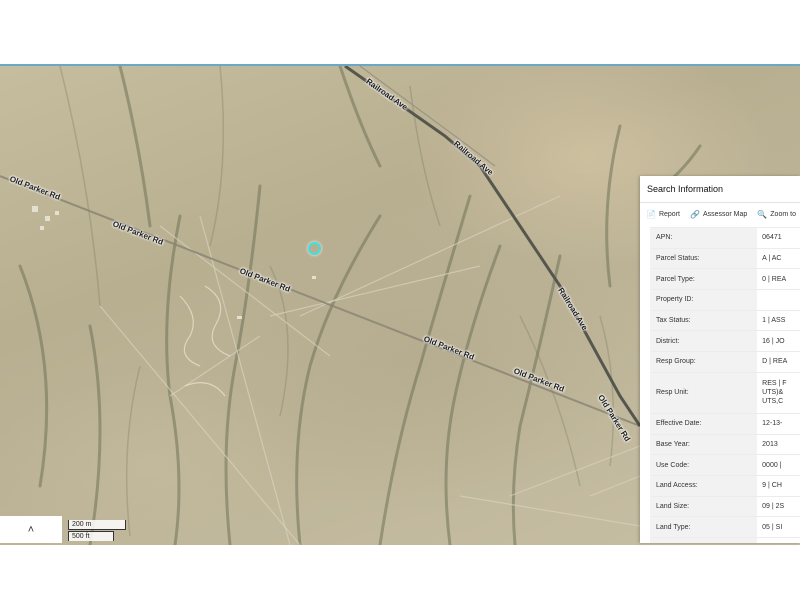 This screenshot has width=800, height=600. I want to click on field-value: 16 | JO, so click(778, 341).